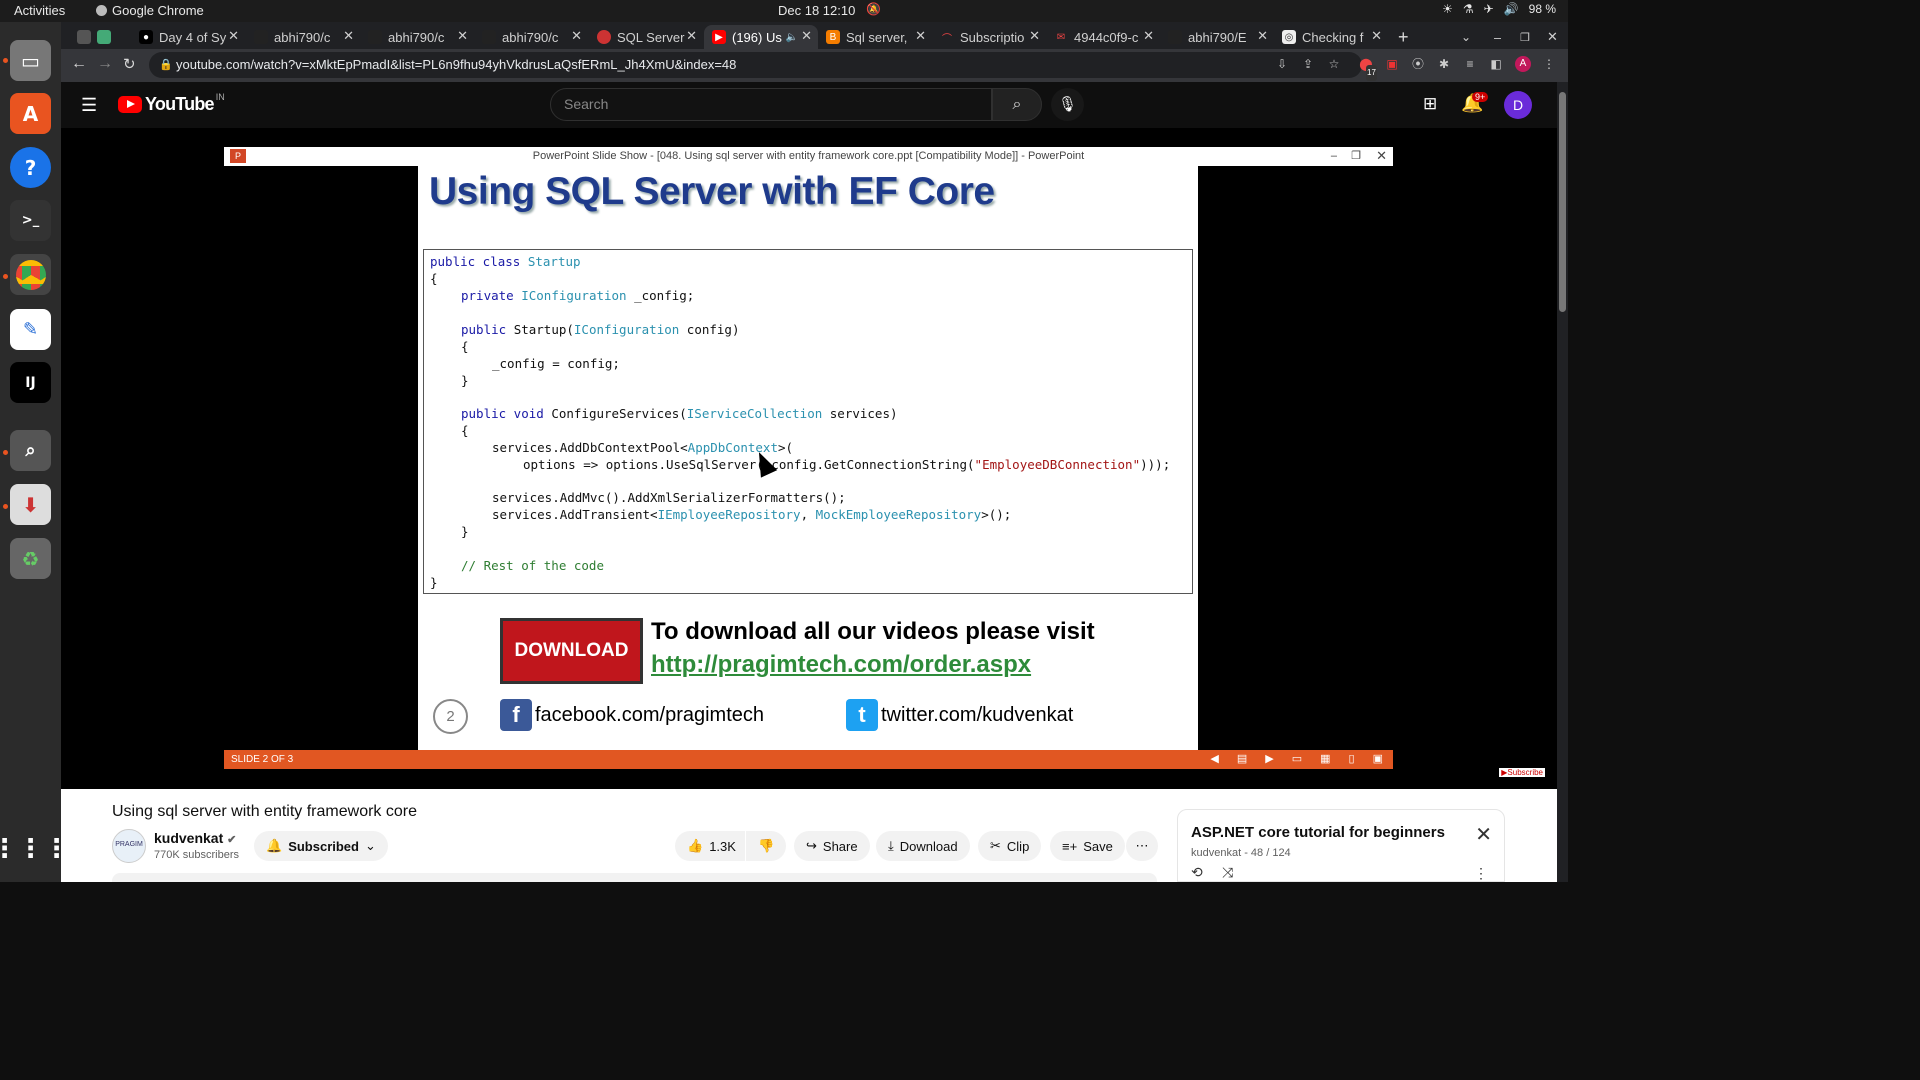  What do you see at coordinates (1522, 772) in the screenshot?
I see `subscribe-watermark-icon: ▶Subscribe` at bounding box center [1522, 772].